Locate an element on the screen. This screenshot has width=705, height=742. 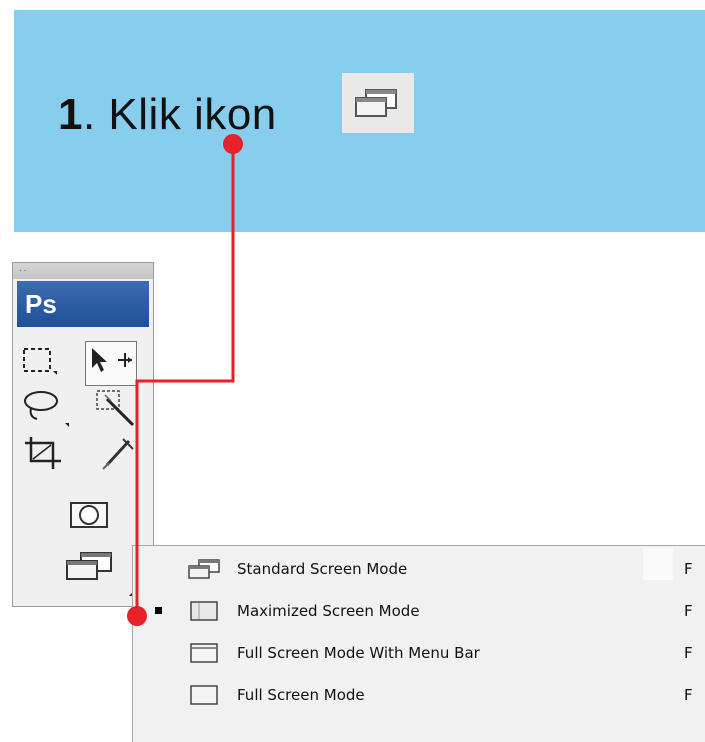
marquee-tool-icon is located at coordinates (39, 362).